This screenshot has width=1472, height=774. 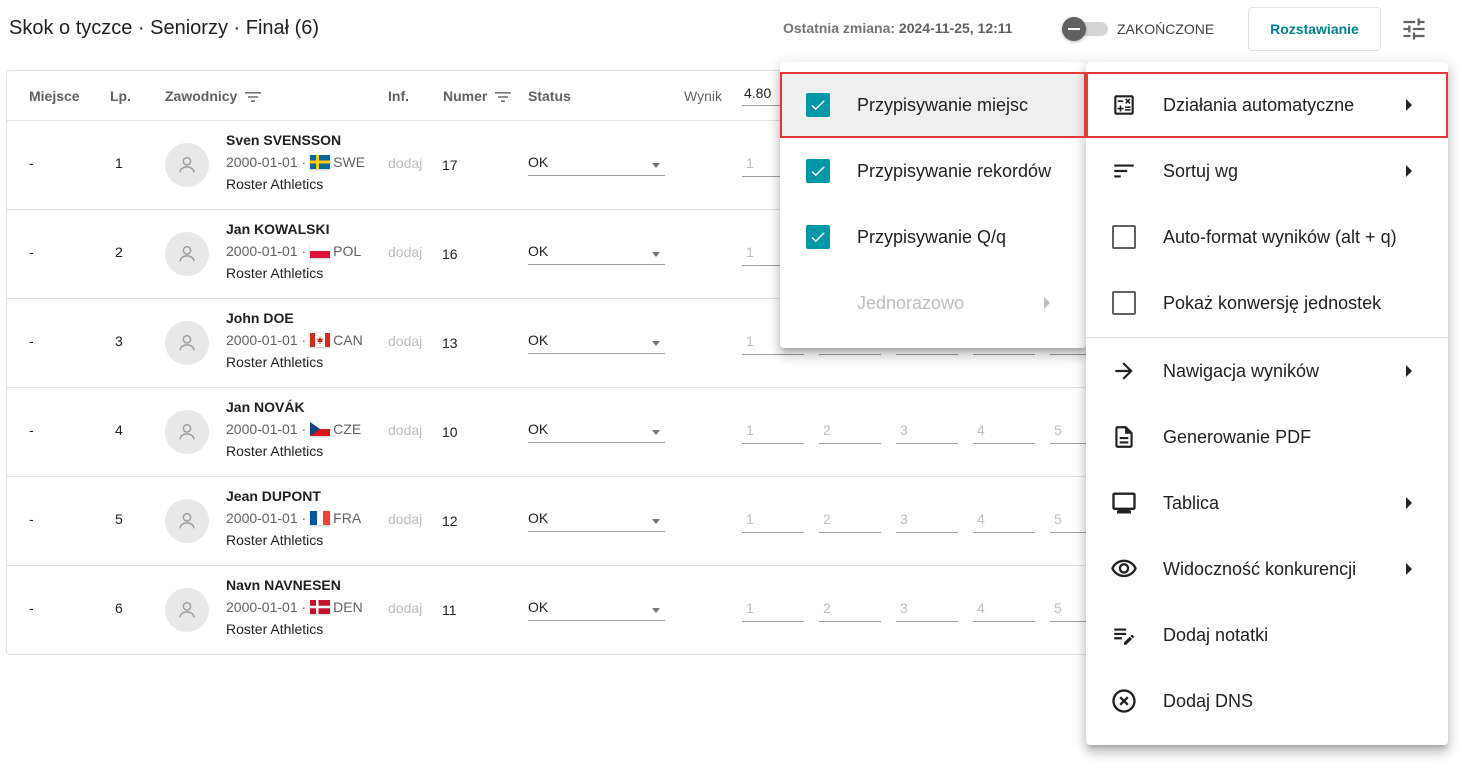 I want to click on submenu-item-assign-places: Przypisywanie miejsc, so click(x=933, y=105).